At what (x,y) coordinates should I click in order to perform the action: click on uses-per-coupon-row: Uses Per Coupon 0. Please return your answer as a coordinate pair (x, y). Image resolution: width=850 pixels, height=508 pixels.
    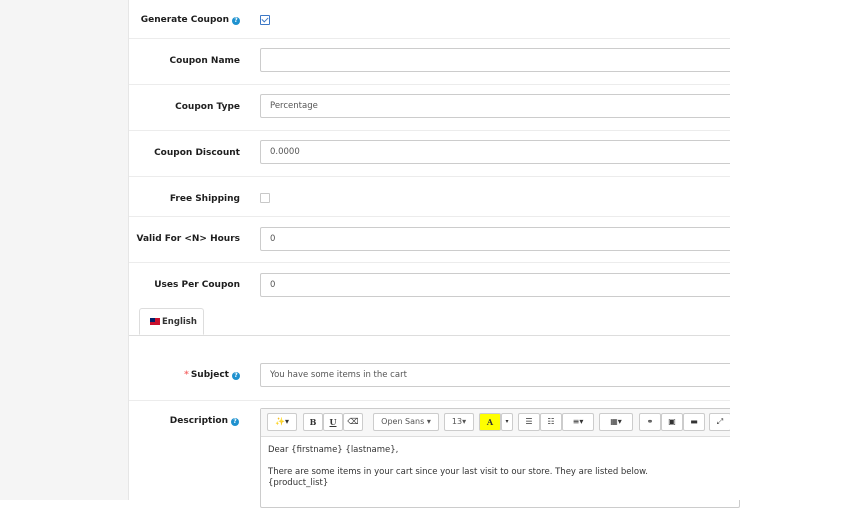
    Looking at the image, I should click on (434, 284).